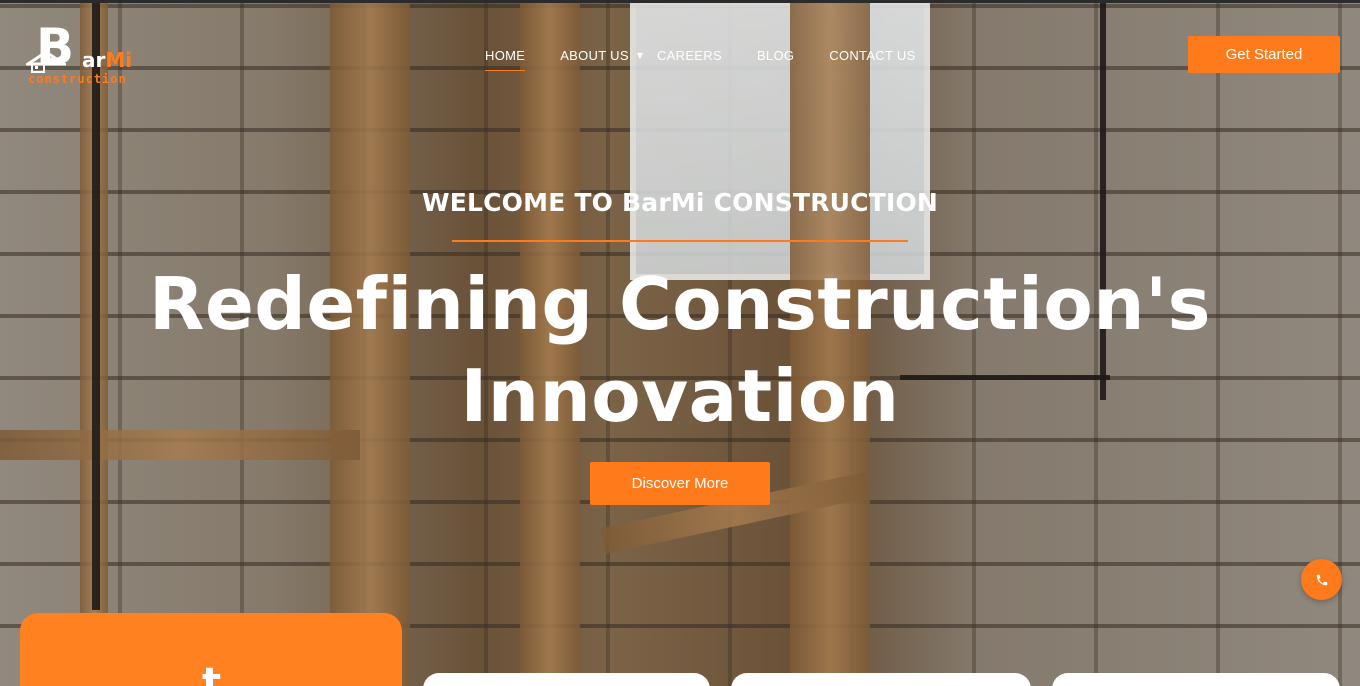 This screenshot has height=686, width=1360. Describe the element at coordinates (775, 55) in the screenshot. I see `nav-item-blog: BLOG` at that location.